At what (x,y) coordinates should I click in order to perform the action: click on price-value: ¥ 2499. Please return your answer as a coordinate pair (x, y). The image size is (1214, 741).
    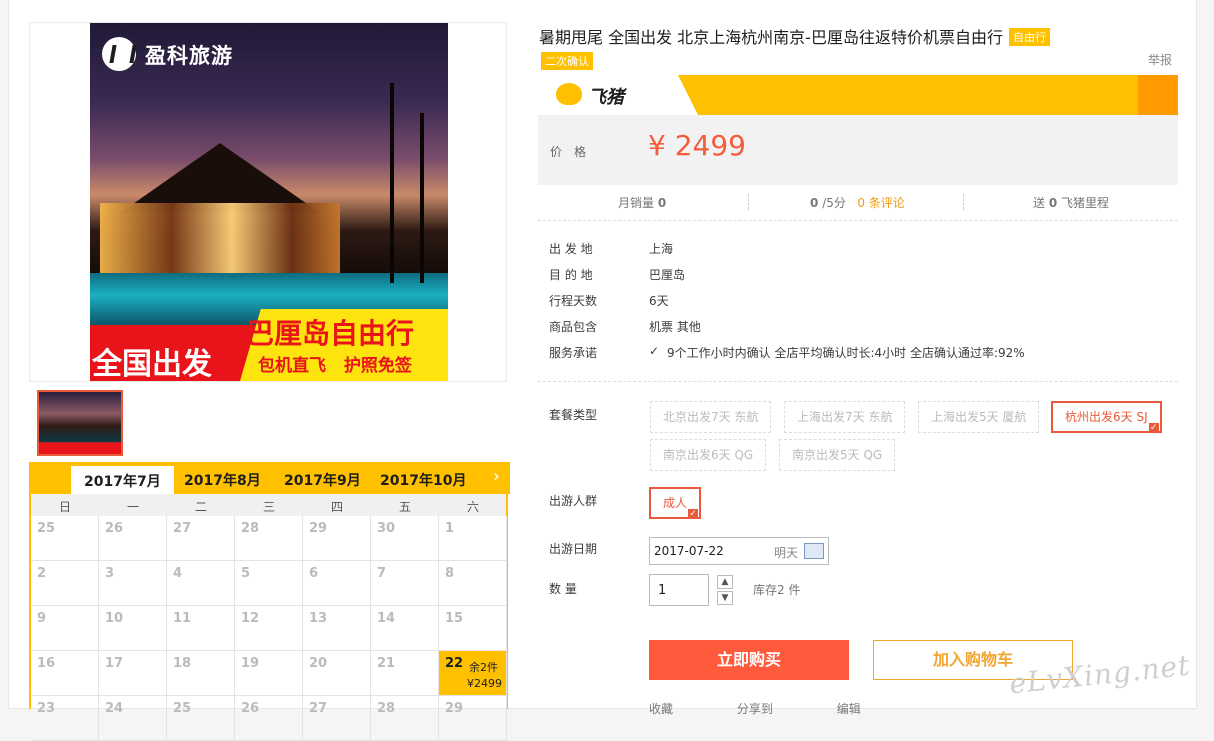
    Looking at the image, I should click on (697, 145).